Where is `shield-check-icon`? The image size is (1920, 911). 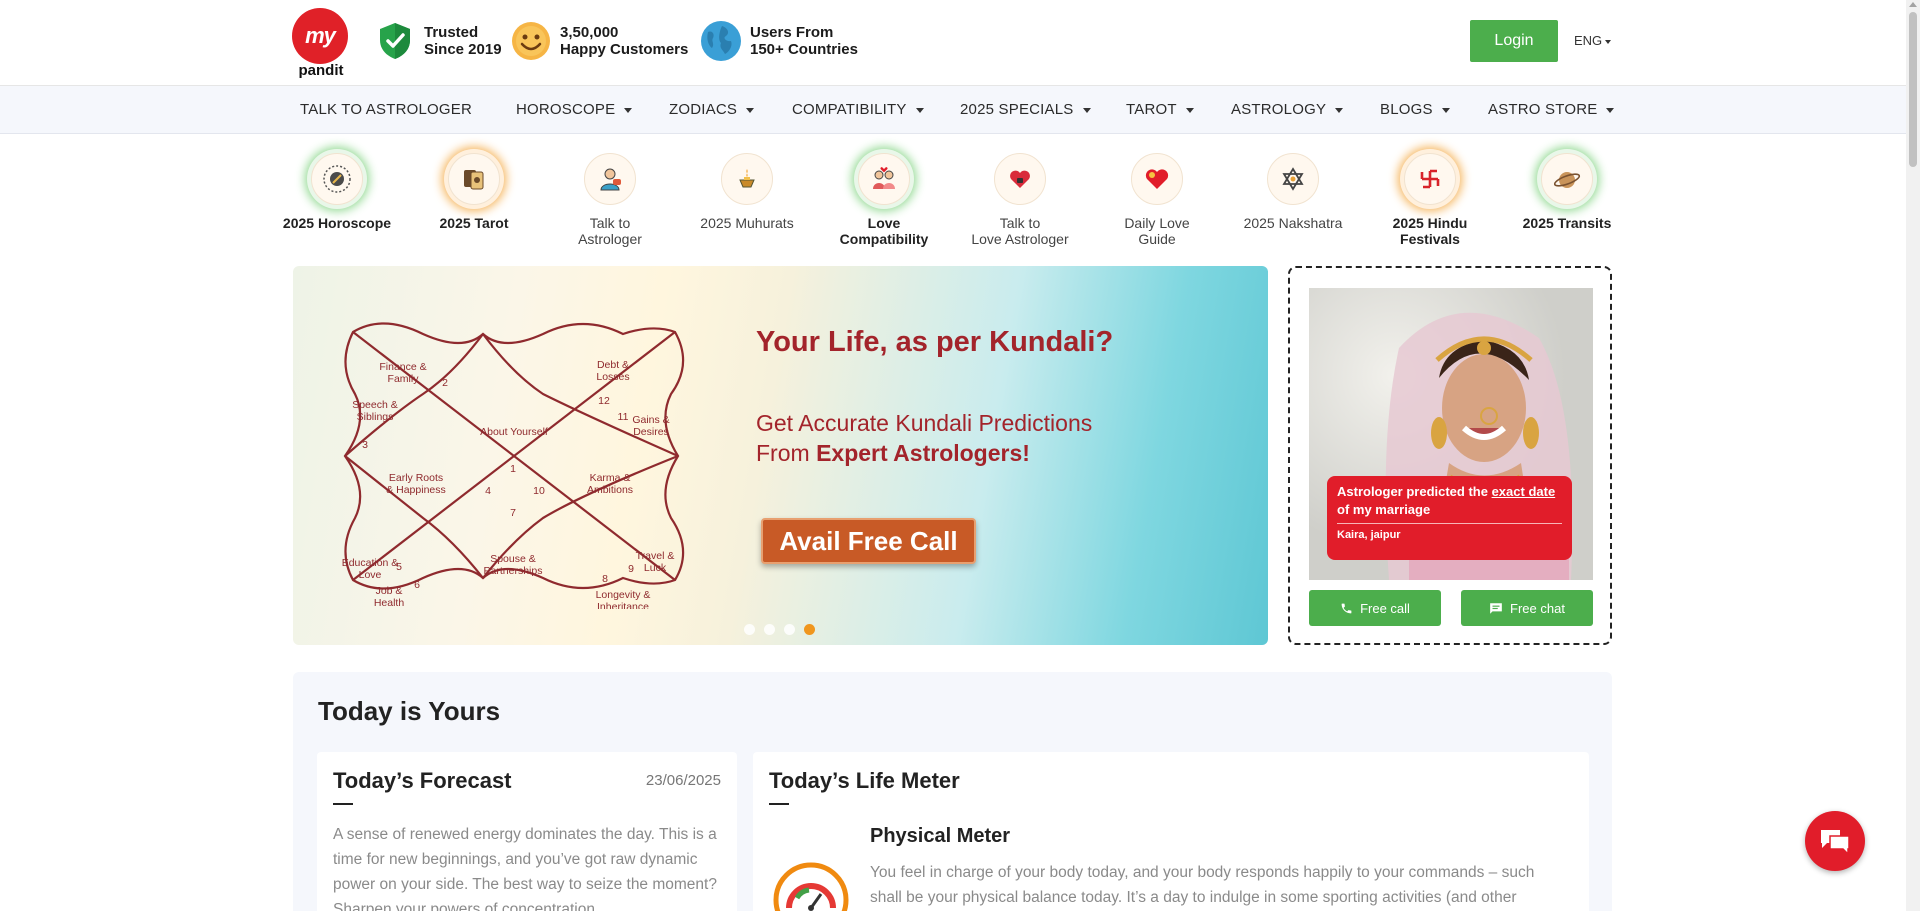 shield-check-icon is located at coordinates (395, 41).